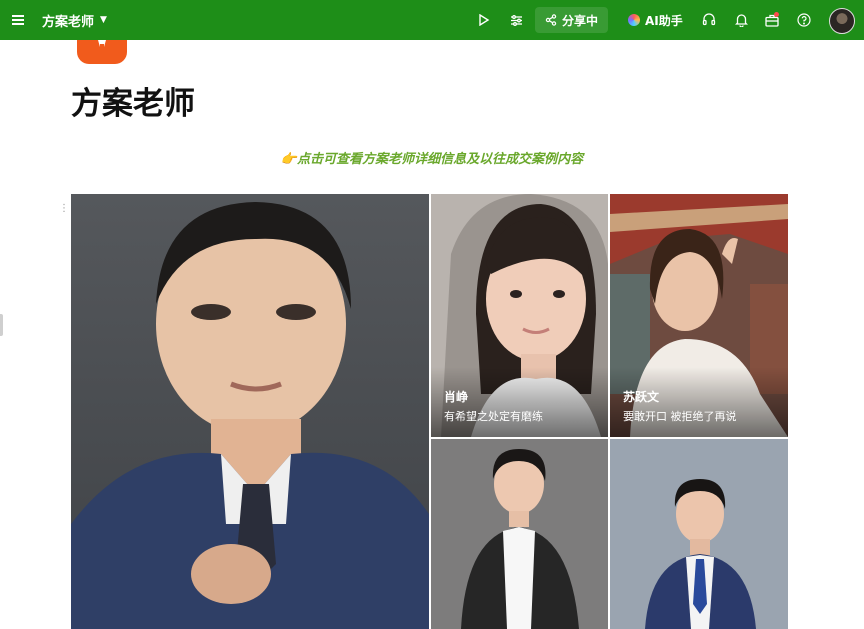  Describe the element at coordinates (634, 20) in the screenshot. I see `ai-logo-icon` at that location.